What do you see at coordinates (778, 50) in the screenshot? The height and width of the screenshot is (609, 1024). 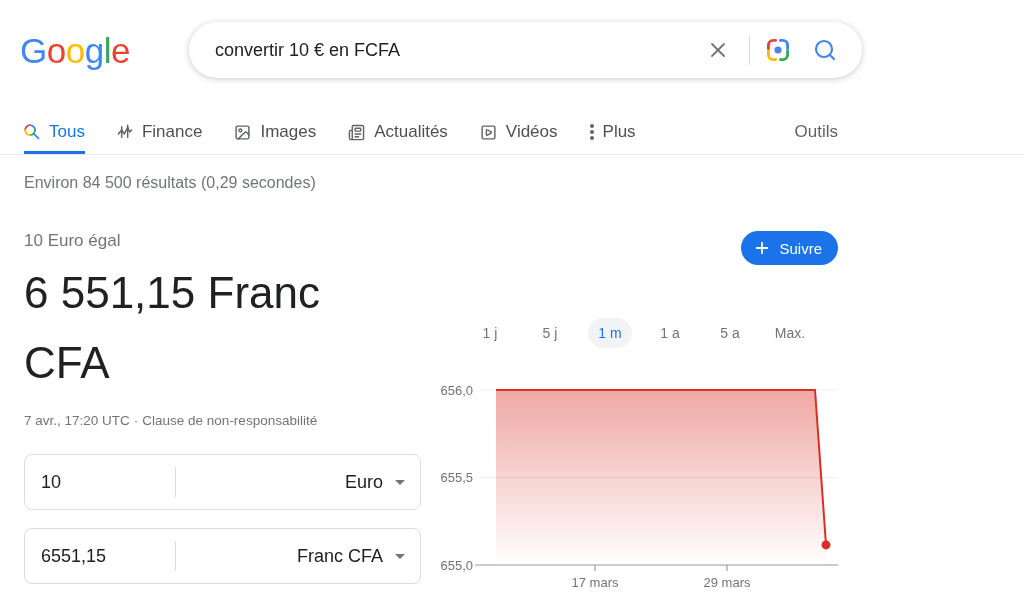 I see `camera-icon` at bounding box center [778, 50].